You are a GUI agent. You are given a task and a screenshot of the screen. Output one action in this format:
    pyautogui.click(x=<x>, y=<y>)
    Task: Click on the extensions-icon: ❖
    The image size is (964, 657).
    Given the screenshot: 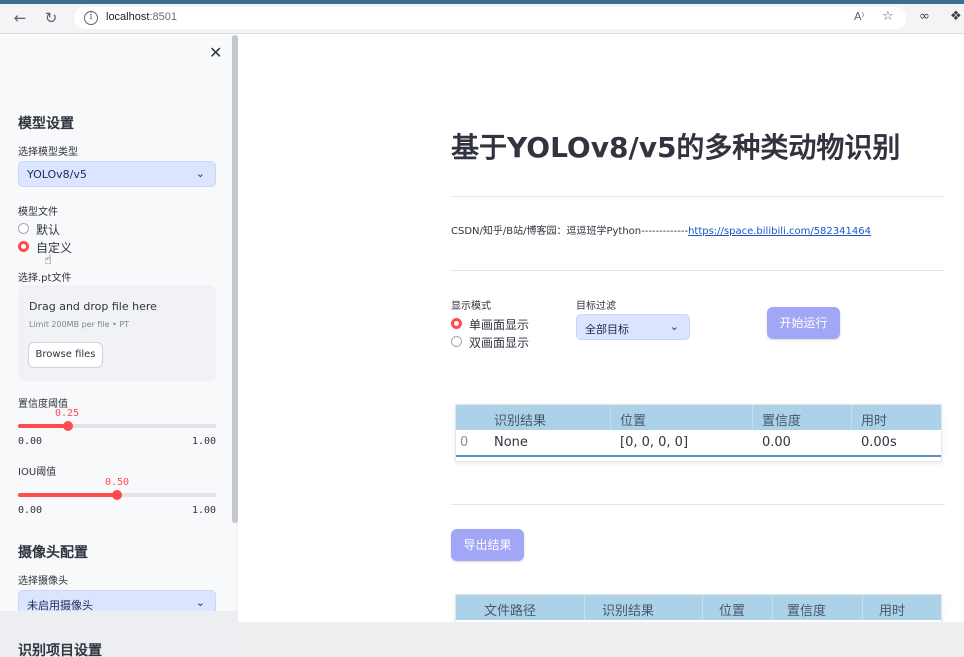 What is the action you would take?
    pyautogui.click(x=956, y=16)
    